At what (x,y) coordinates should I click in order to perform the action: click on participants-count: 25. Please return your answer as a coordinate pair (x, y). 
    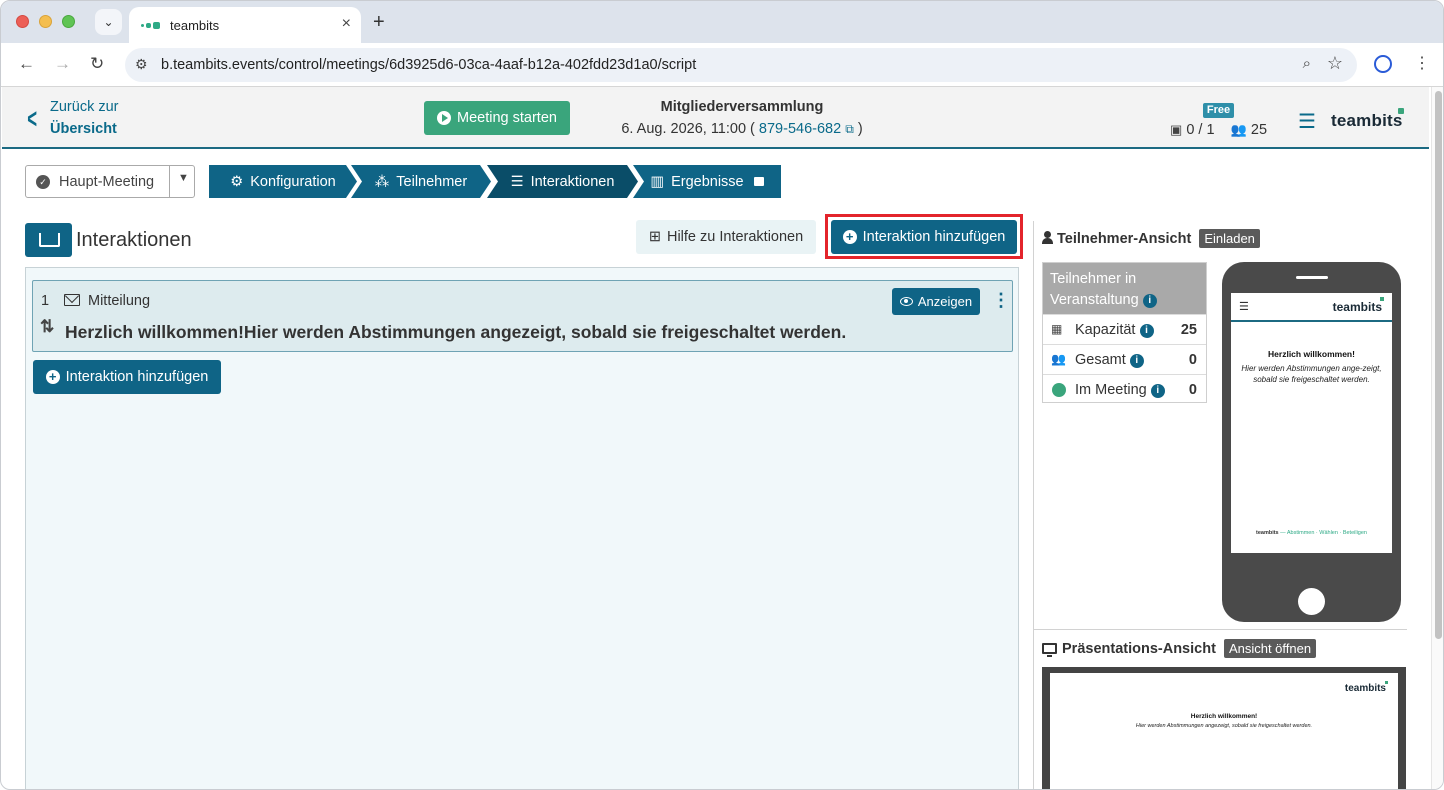
    Looking at the image, I should click on (1259, 130).